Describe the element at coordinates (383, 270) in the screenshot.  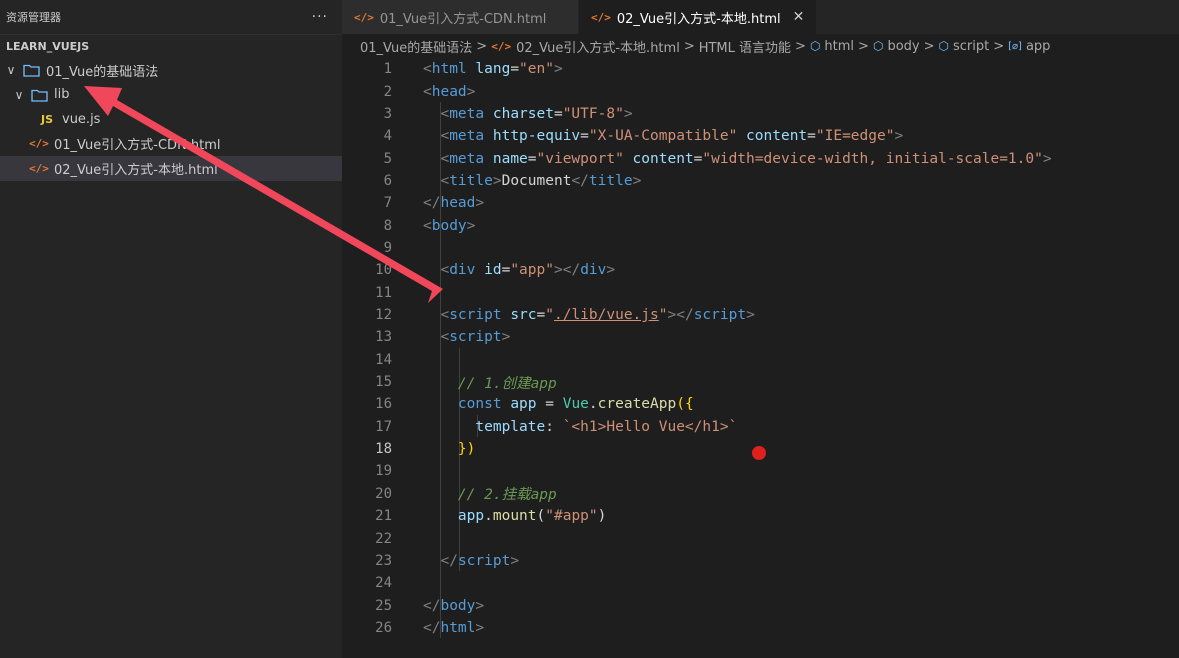
I see `line-number: 10` at that location.